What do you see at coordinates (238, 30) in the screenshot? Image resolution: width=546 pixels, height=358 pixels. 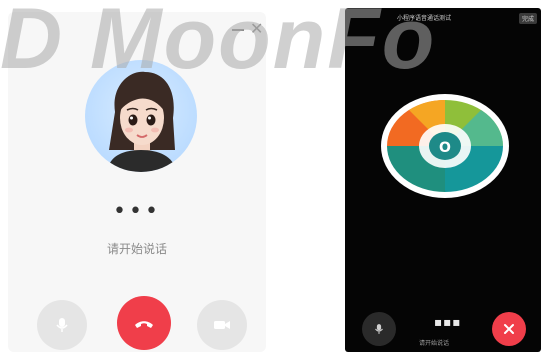 I see `minimize-icon` at bounding box center [238, 30].